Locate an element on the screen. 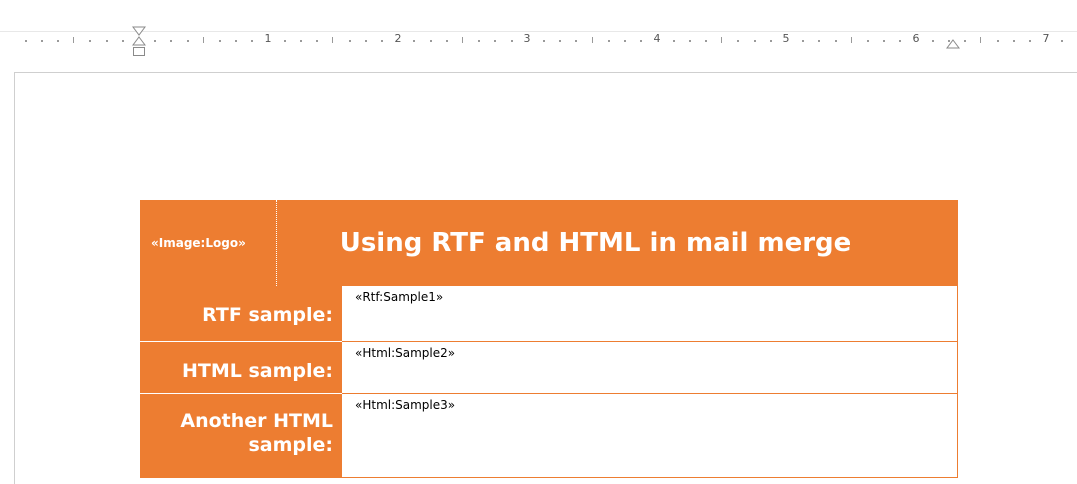  right-indent-marker-icon is located at coordinates (953, 44).